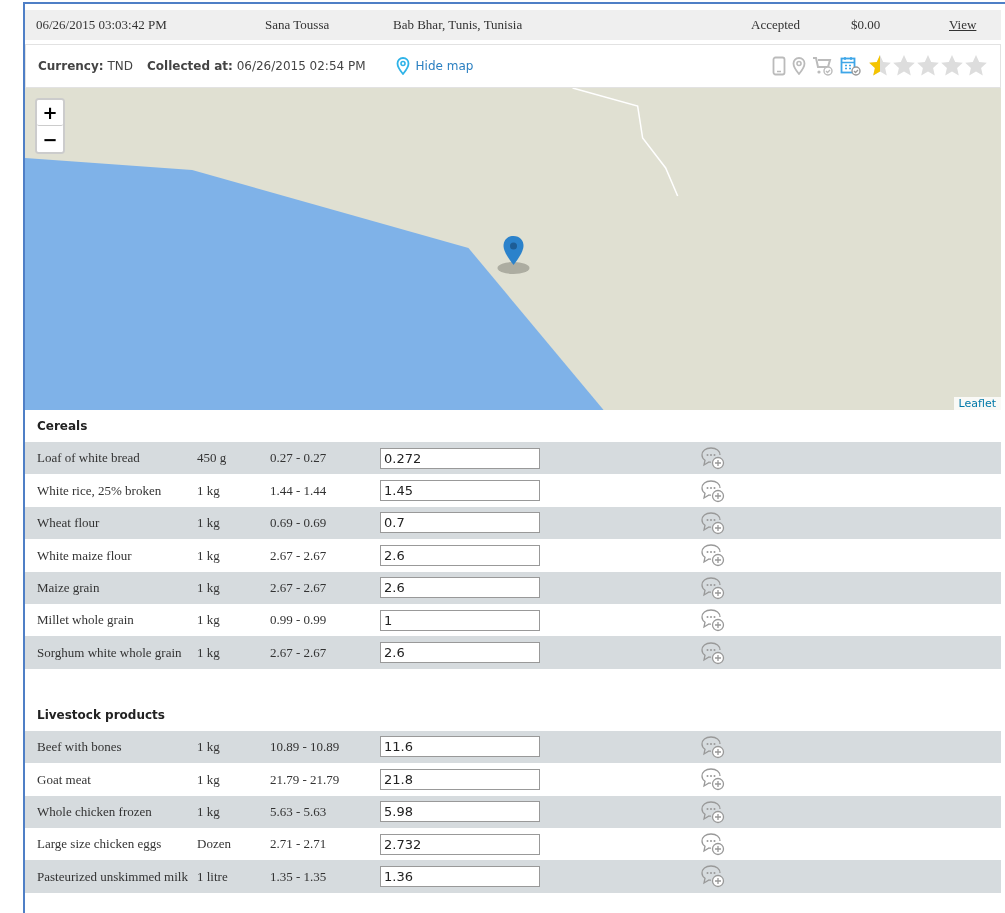 The image size is (1005, 913). I want to click on item-name: Millet whole grain, so click(86, 620).